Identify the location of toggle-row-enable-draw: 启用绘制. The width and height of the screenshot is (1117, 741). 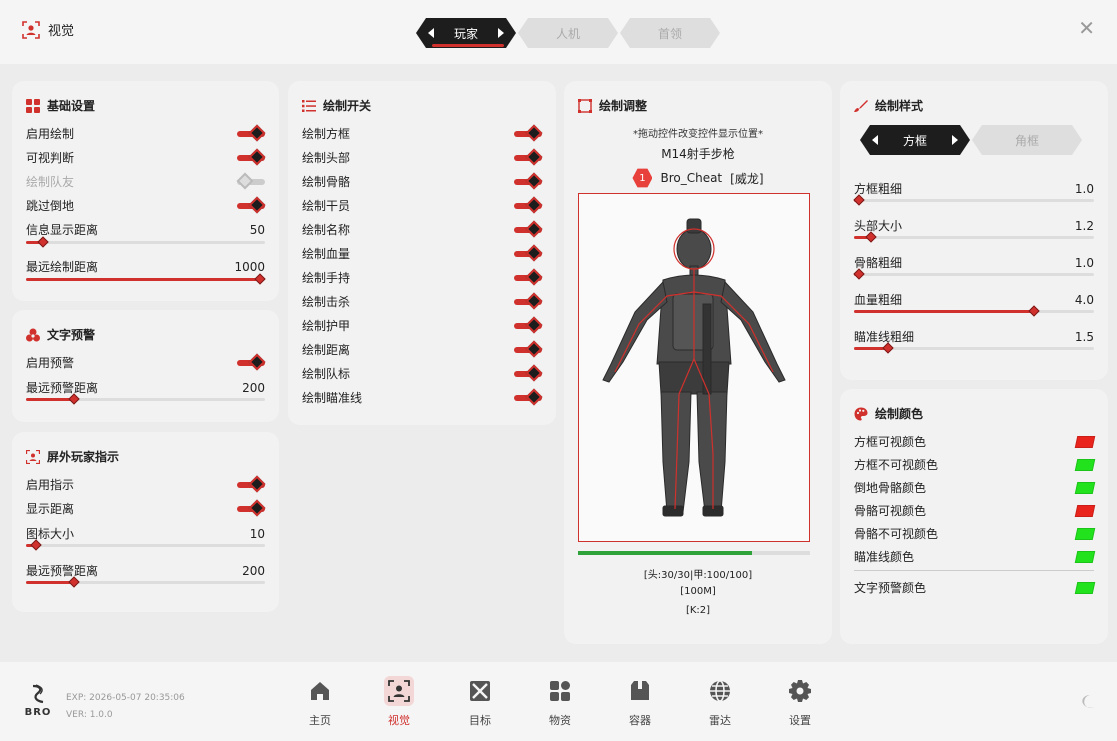
(146, 133).